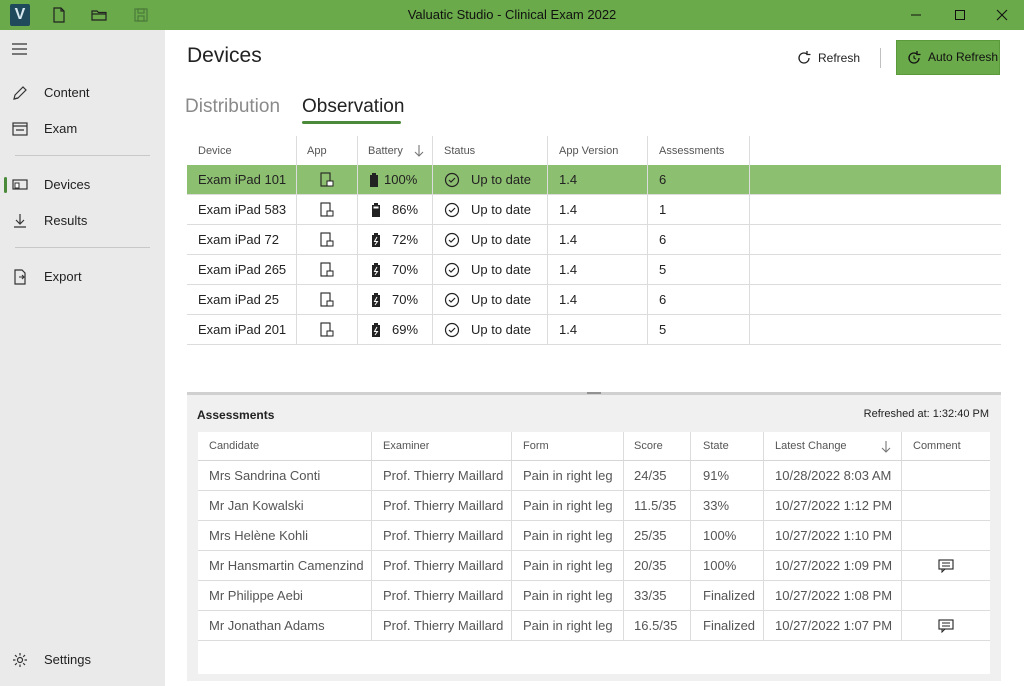 Image resolution: width=1024 pixels, height=686 pixels. I want to click on sidebar-item-results: Results, so click(82, 221).